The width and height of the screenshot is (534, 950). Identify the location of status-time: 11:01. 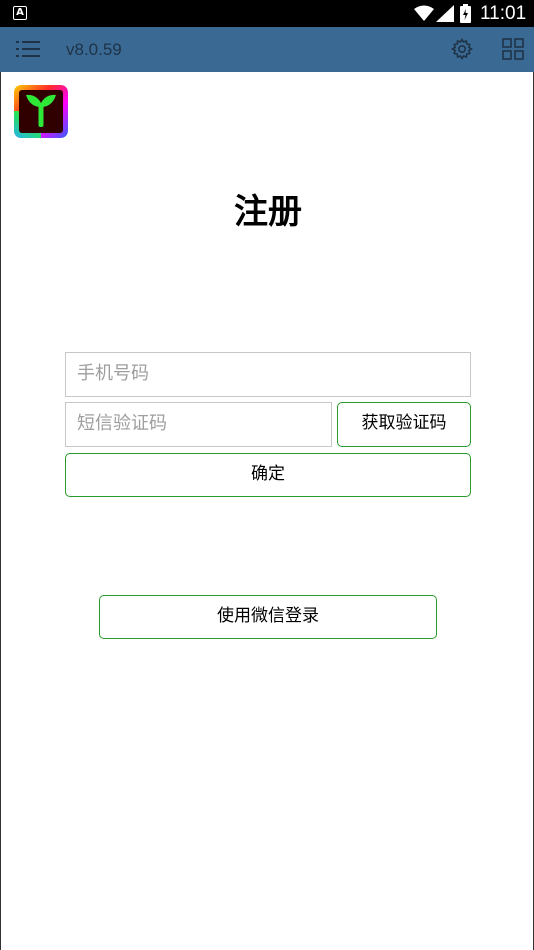
(503, 13).